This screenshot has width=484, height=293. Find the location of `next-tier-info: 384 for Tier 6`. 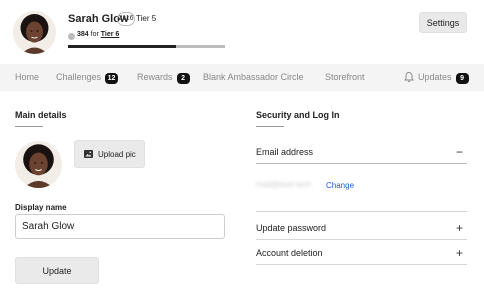

next-tier-info: 384 for Tier 6 is located at coordinates (98, 34).